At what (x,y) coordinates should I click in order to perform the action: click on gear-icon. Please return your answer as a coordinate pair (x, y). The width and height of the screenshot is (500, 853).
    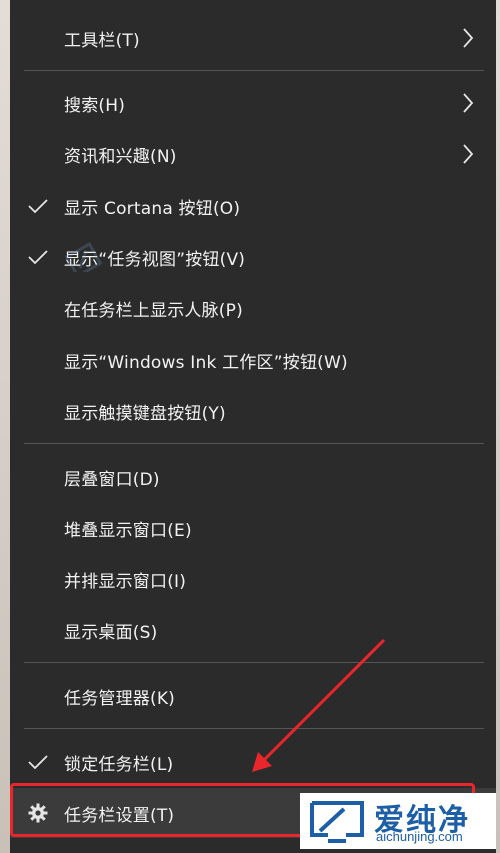
    Looking at the image, I should click on (38, 813).